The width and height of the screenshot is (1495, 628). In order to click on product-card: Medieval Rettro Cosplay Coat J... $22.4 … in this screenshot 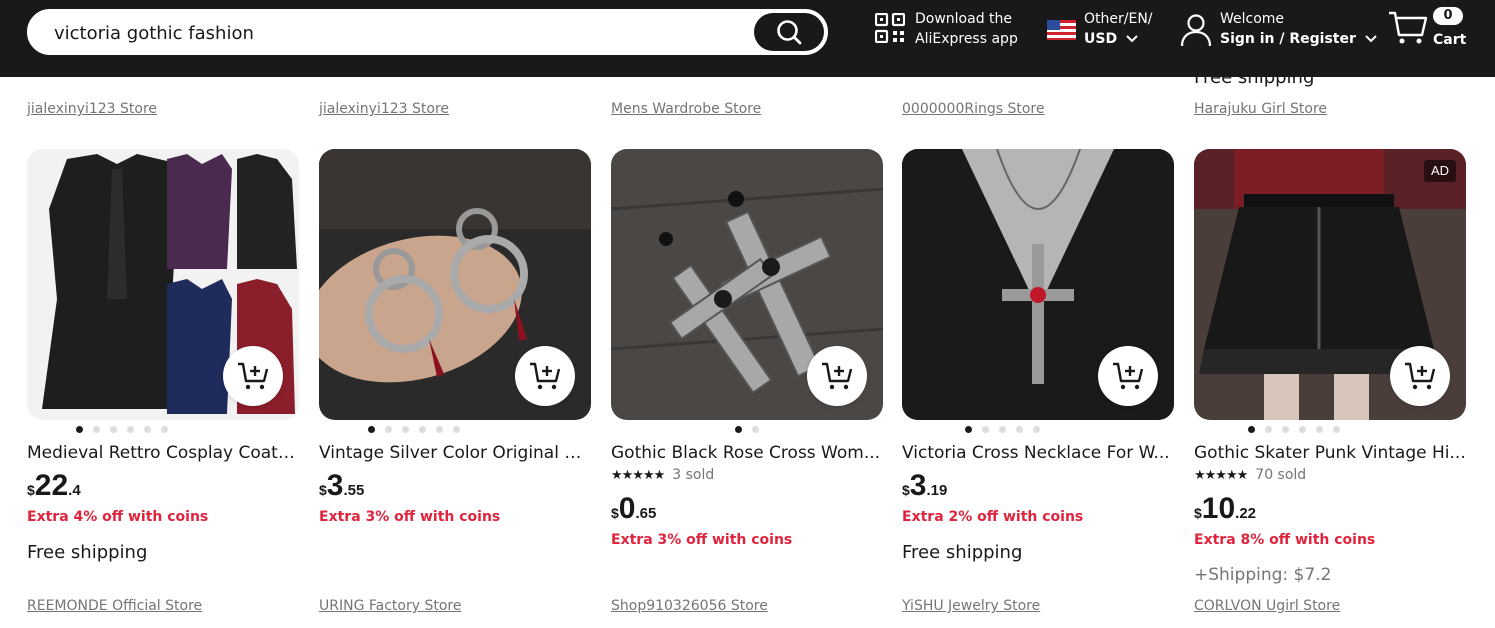, I will do `click(163, 384)`.